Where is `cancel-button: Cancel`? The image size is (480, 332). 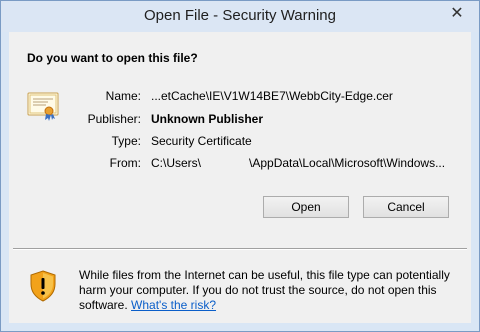 cancel-button: Cancel is located at coordinates (406, 207).